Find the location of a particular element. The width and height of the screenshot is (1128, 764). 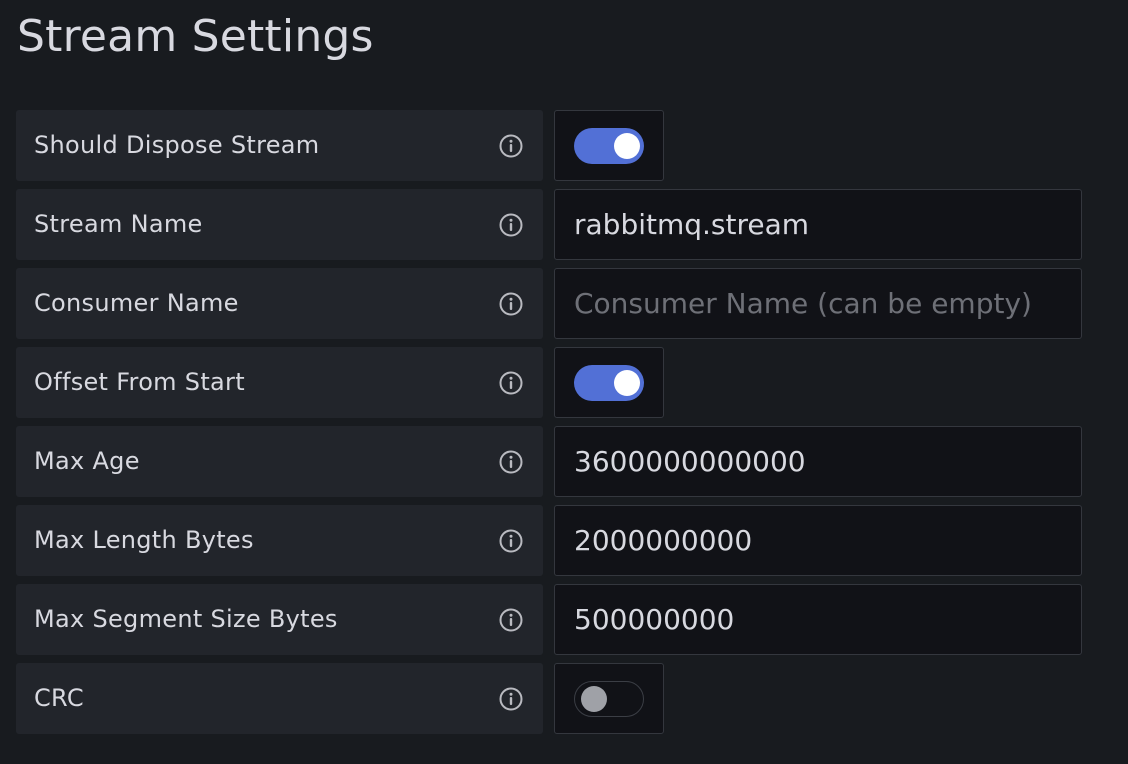

field-label: Should Dispose Stream is located at coordinates (177, 145).